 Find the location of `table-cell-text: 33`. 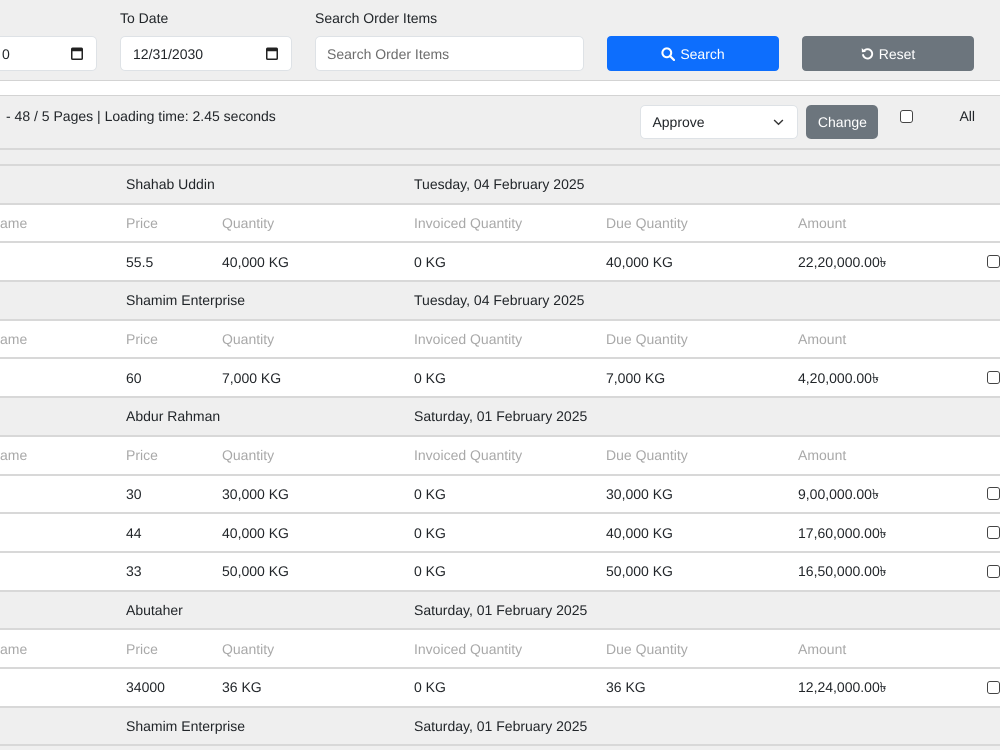

table-cell-text: 33 is located at coordinates (134, 571).